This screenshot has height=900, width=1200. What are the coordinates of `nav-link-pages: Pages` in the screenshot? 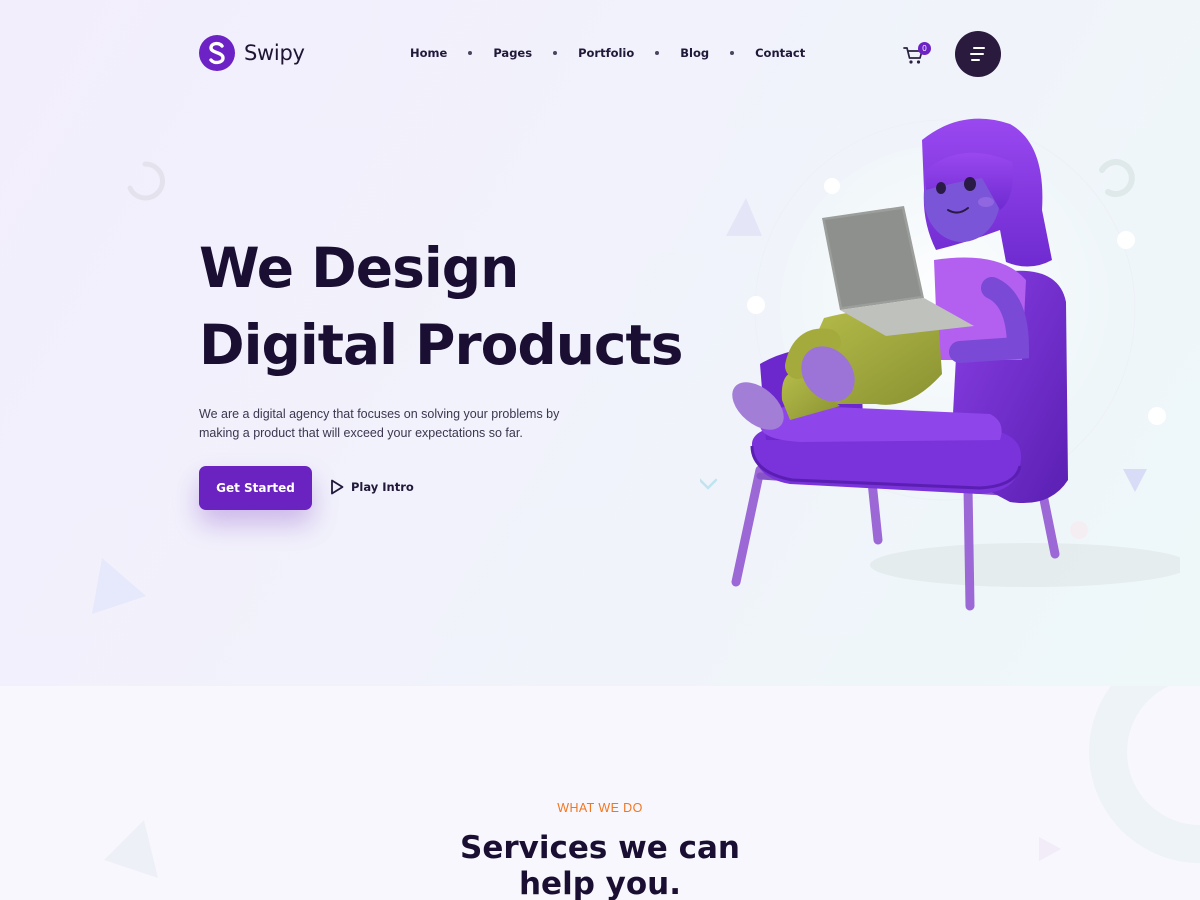 It's located at (512, 53).